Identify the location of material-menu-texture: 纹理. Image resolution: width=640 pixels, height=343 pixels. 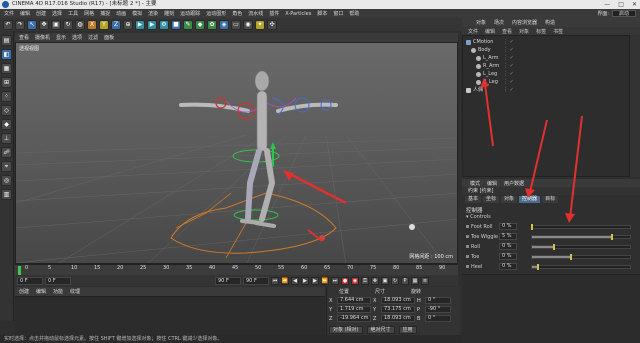
(75, 291).